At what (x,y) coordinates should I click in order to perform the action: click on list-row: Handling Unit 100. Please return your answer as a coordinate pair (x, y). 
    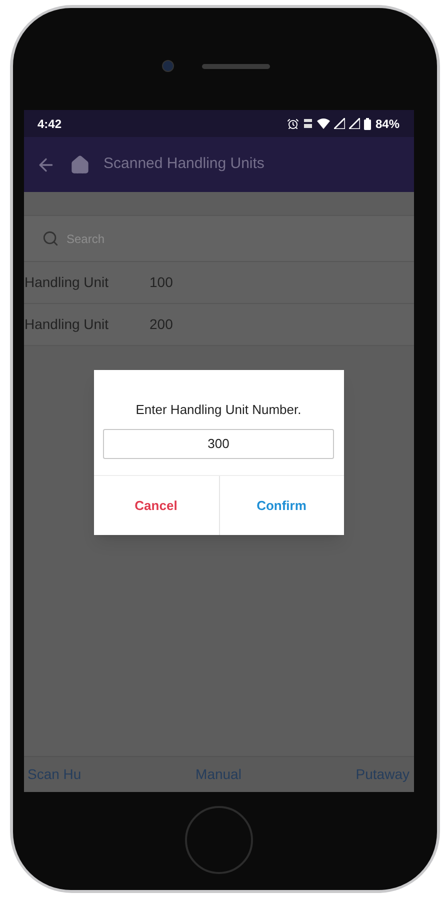
    Looking at the image, I should click on (219, 283).